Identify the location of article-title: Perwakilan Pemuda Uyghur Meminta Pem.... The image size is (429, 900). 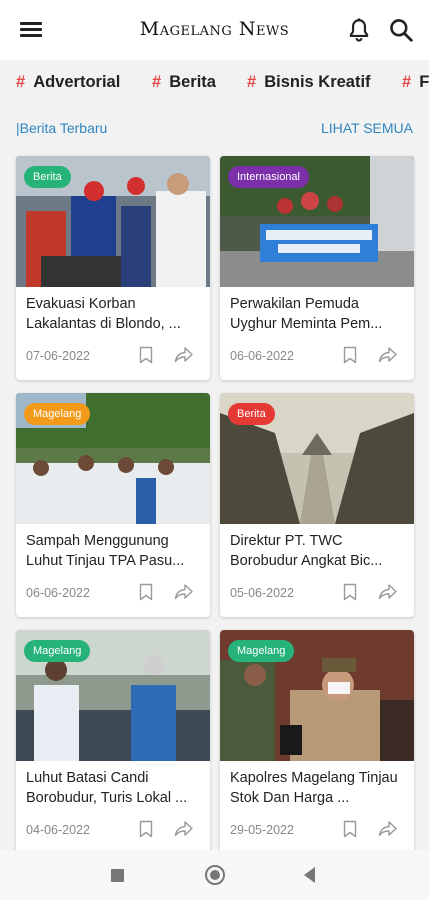
(306, 314).